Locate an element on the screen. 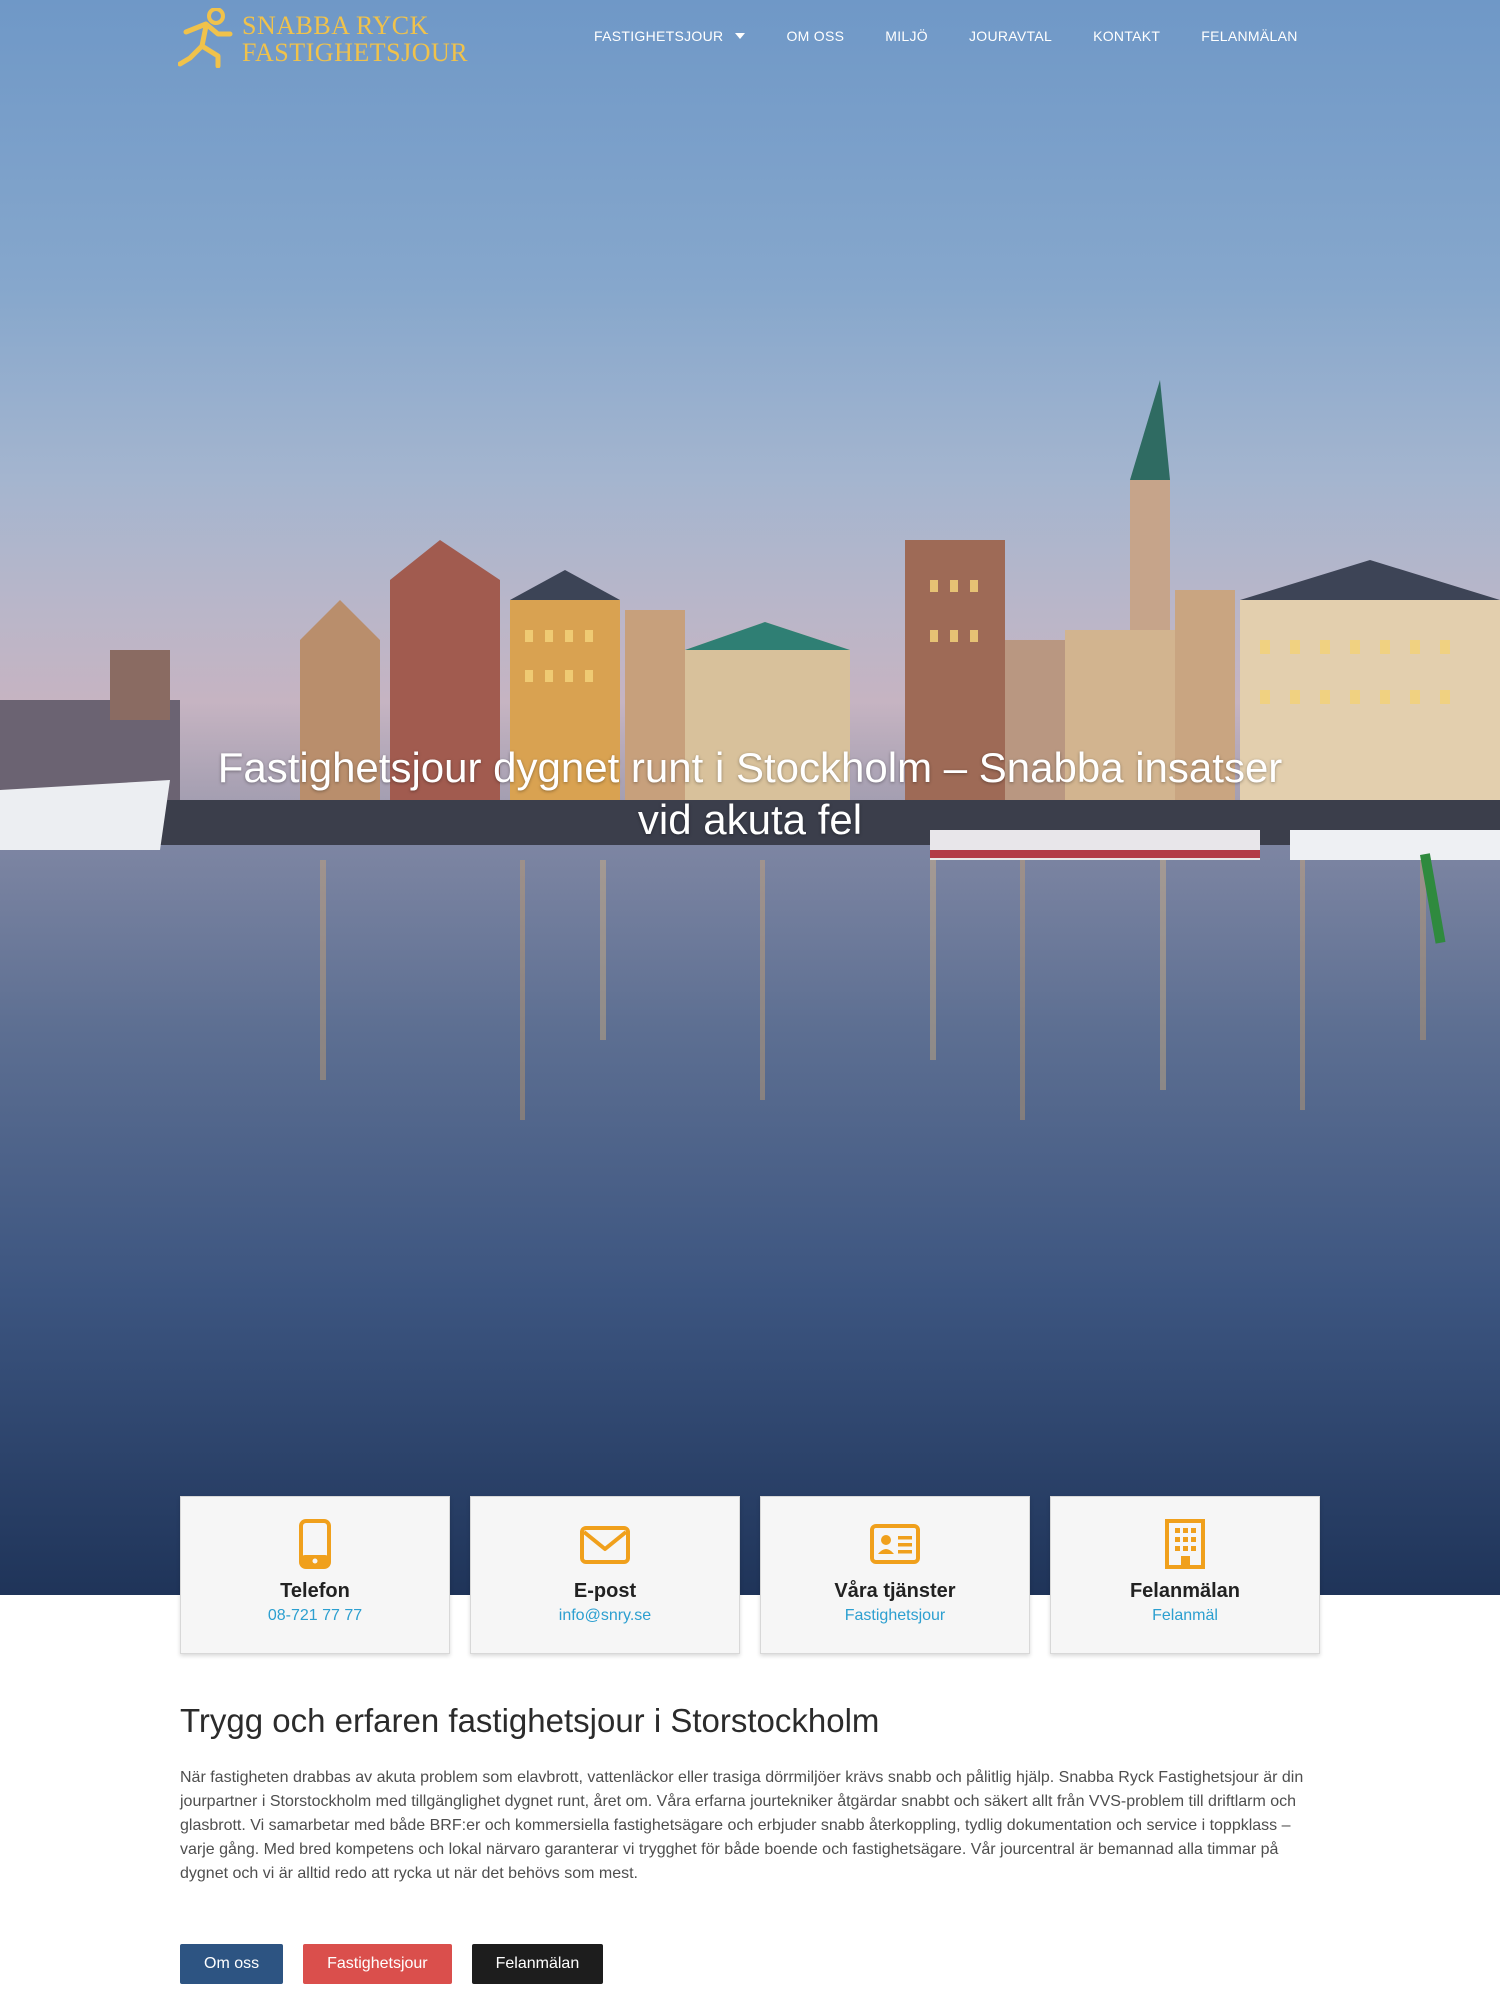  card-tjanster: Våra tjänster Fastighetsjour is located at coordinates (895, 1575).